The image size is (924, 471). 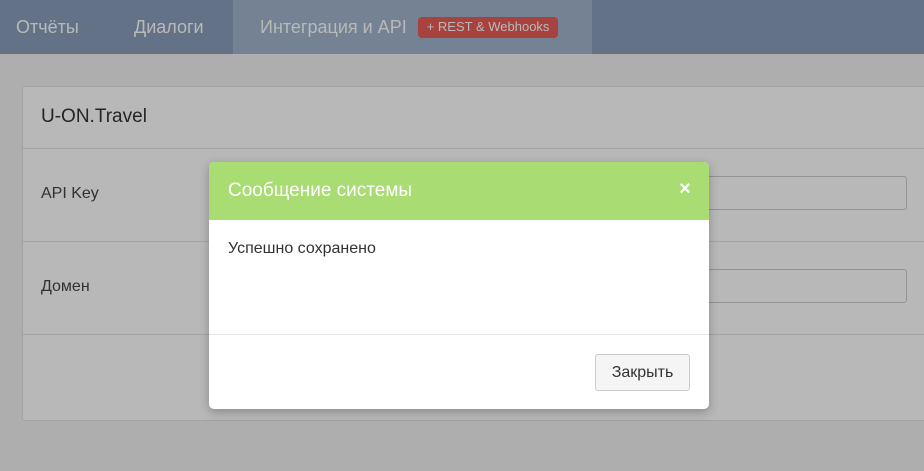 I want to click on dialog-footer-divider, so click(x=459, y=334).